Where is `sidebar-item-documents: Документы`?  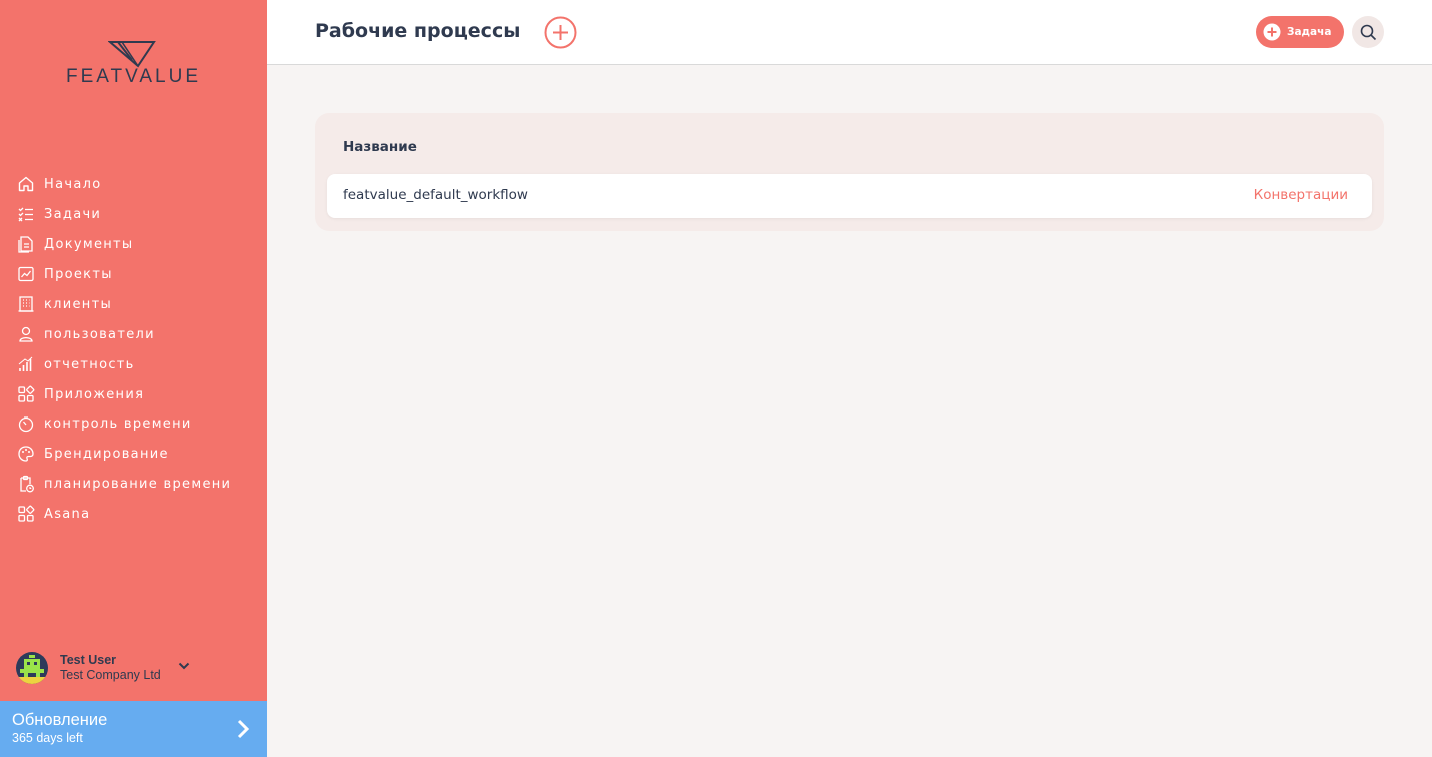
sidebar-item-documents: Документы is located at coordinates (133, 244).